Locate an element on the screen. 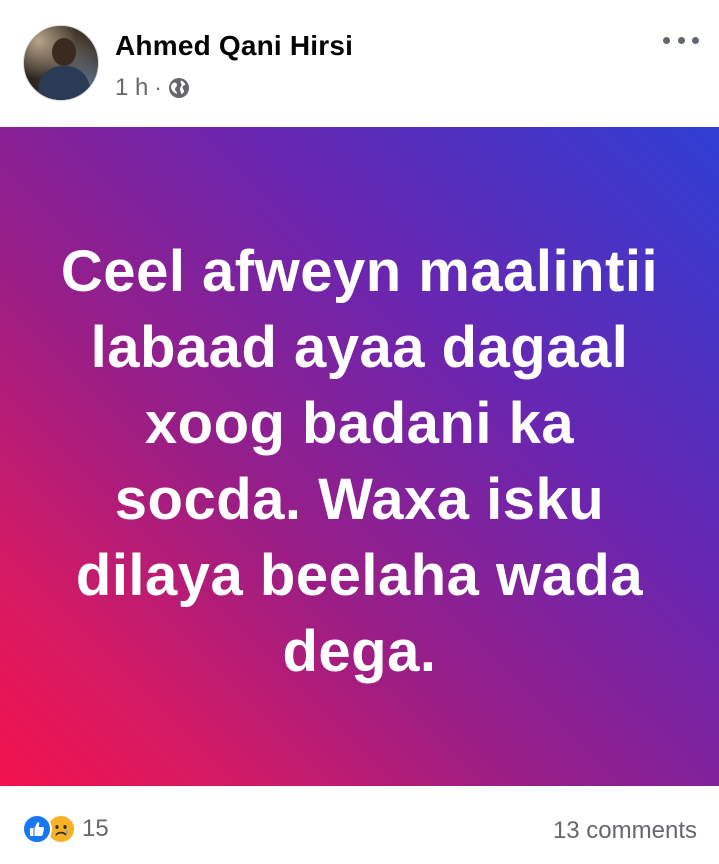 This screenshot has width=719, height=864. like-icon is located at coordinates (37, 829).